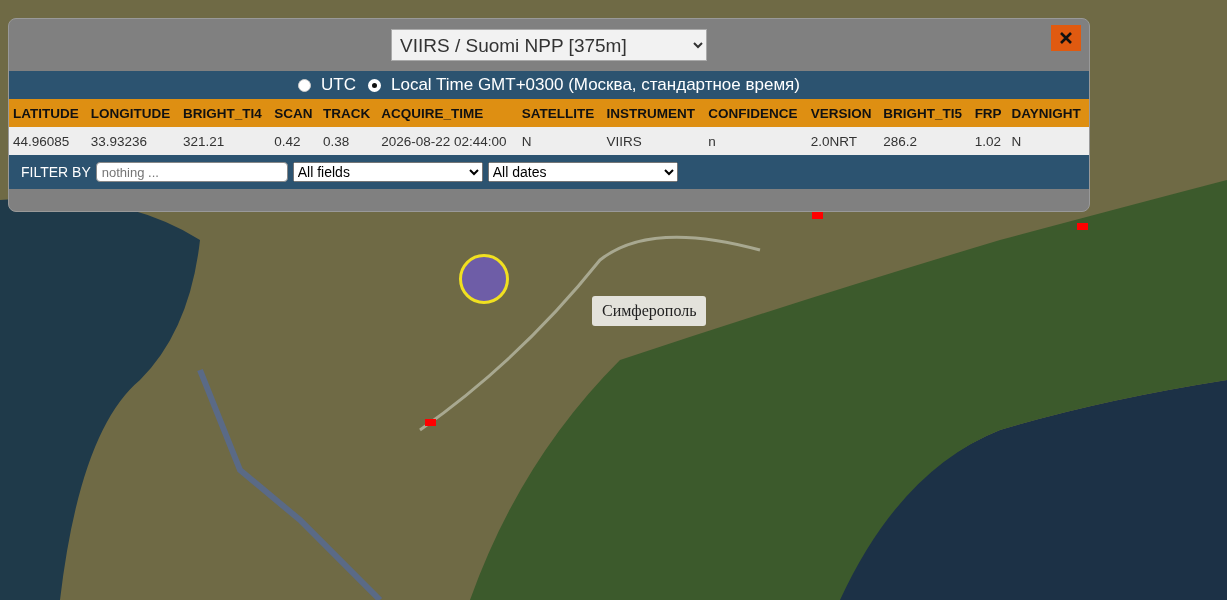 The height and width of the screenshot is (600, 1227). Describe the element at coordinates (989, 113) in the screenshot. I see `column-header: FRP` at that location.